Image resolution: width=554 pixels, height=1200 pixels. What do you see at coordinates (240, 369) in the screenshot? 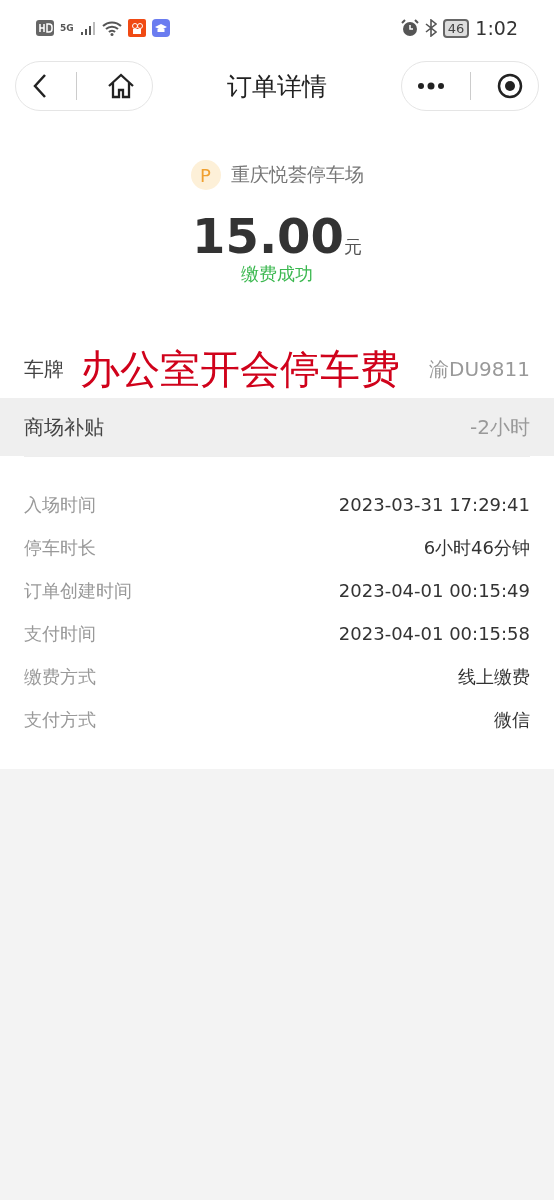
I see `annotation-text: 办公室开会停车费` at bounding box center [240, 369].